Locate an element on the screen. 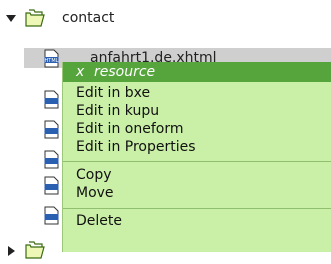  svg-text: HTML is located at coordinates (52, 61).